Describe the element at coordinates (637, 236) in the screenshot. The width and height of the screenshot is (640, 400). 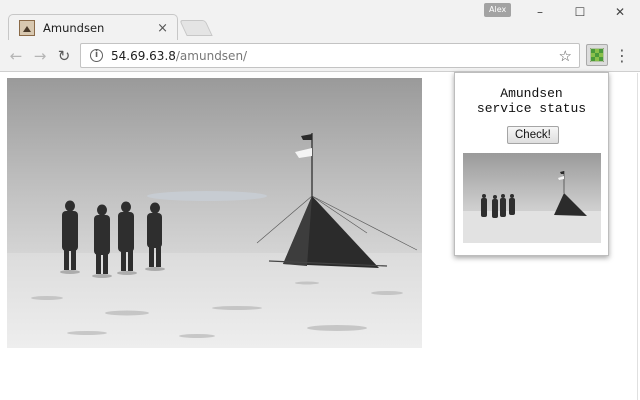
I see `page-edge` at that location.